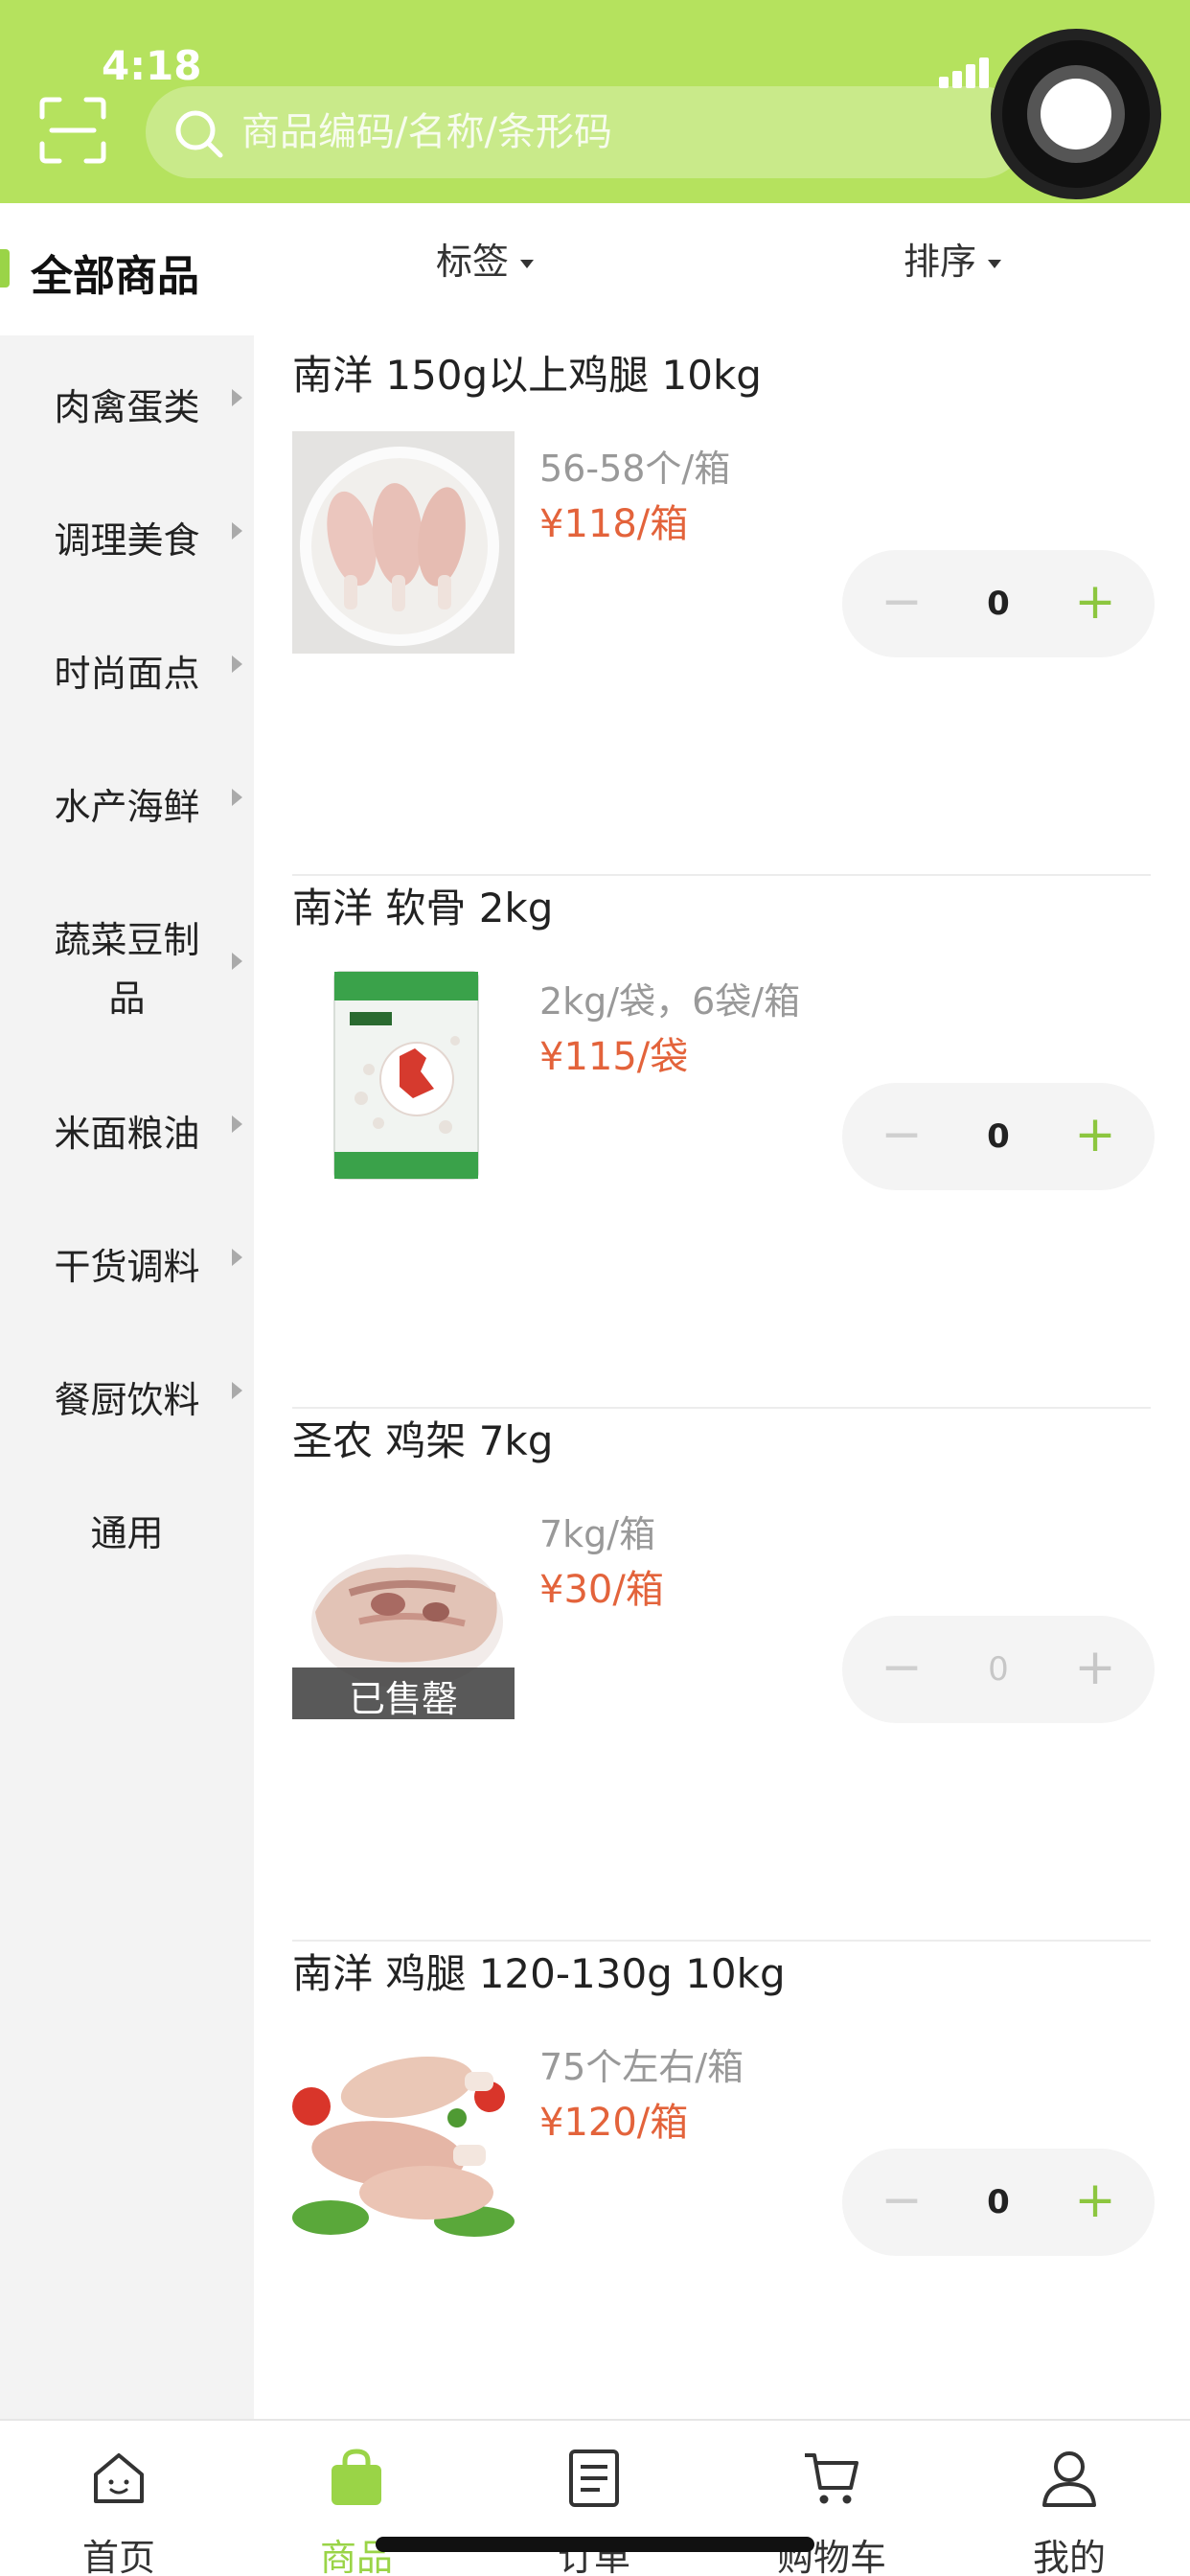 This screenshot has width=1190, height=2576. Describe the element at coordinates (614, 524) in the screenshot. I see `product-price: ¥118/箱` at that location.